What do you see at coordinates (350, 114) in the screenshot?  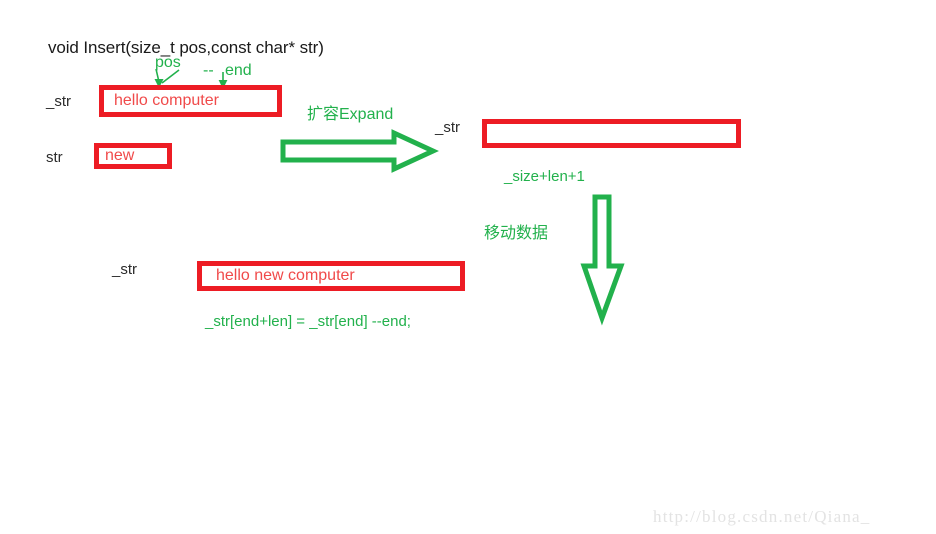 I see `expand-step-label: 扩容Expand` at bounding box center [350, 114].